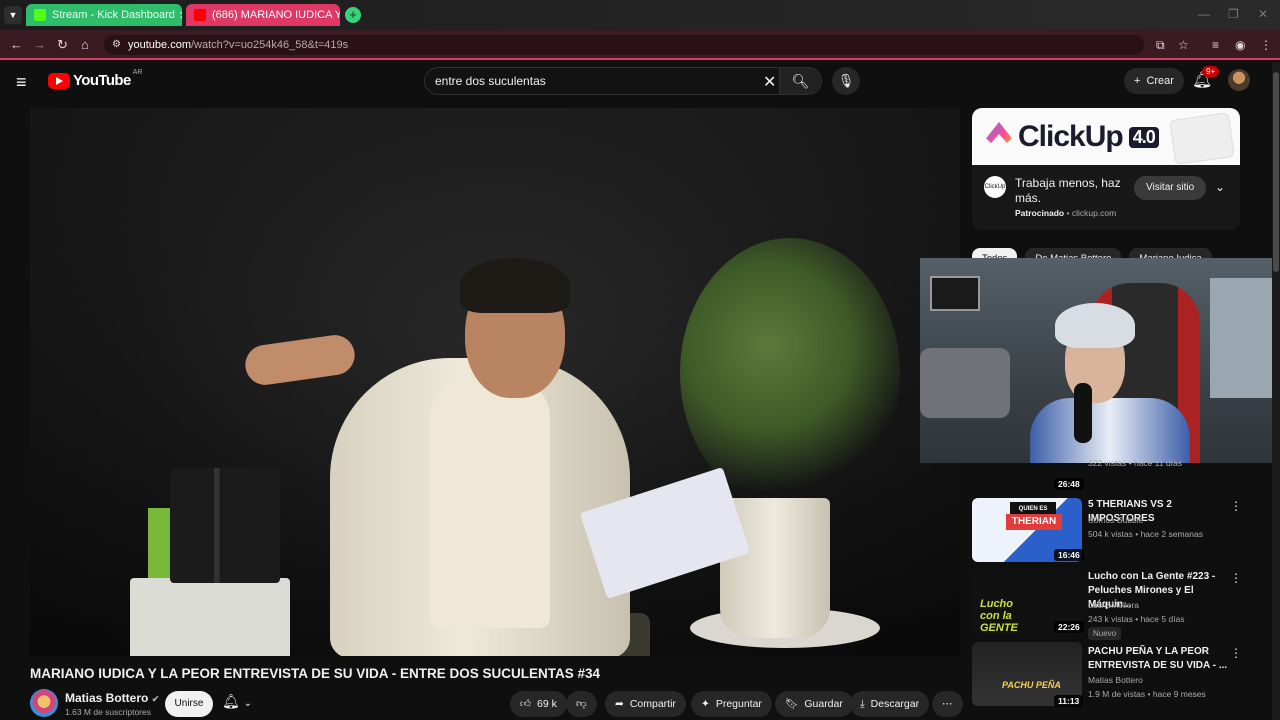 The height and width of the screenshot is (720, 1280). What do you see at coordinates (846, 81) in the screenshot?
I see `voice-search-button: 🎙︎` at bounding box center [846, 81].